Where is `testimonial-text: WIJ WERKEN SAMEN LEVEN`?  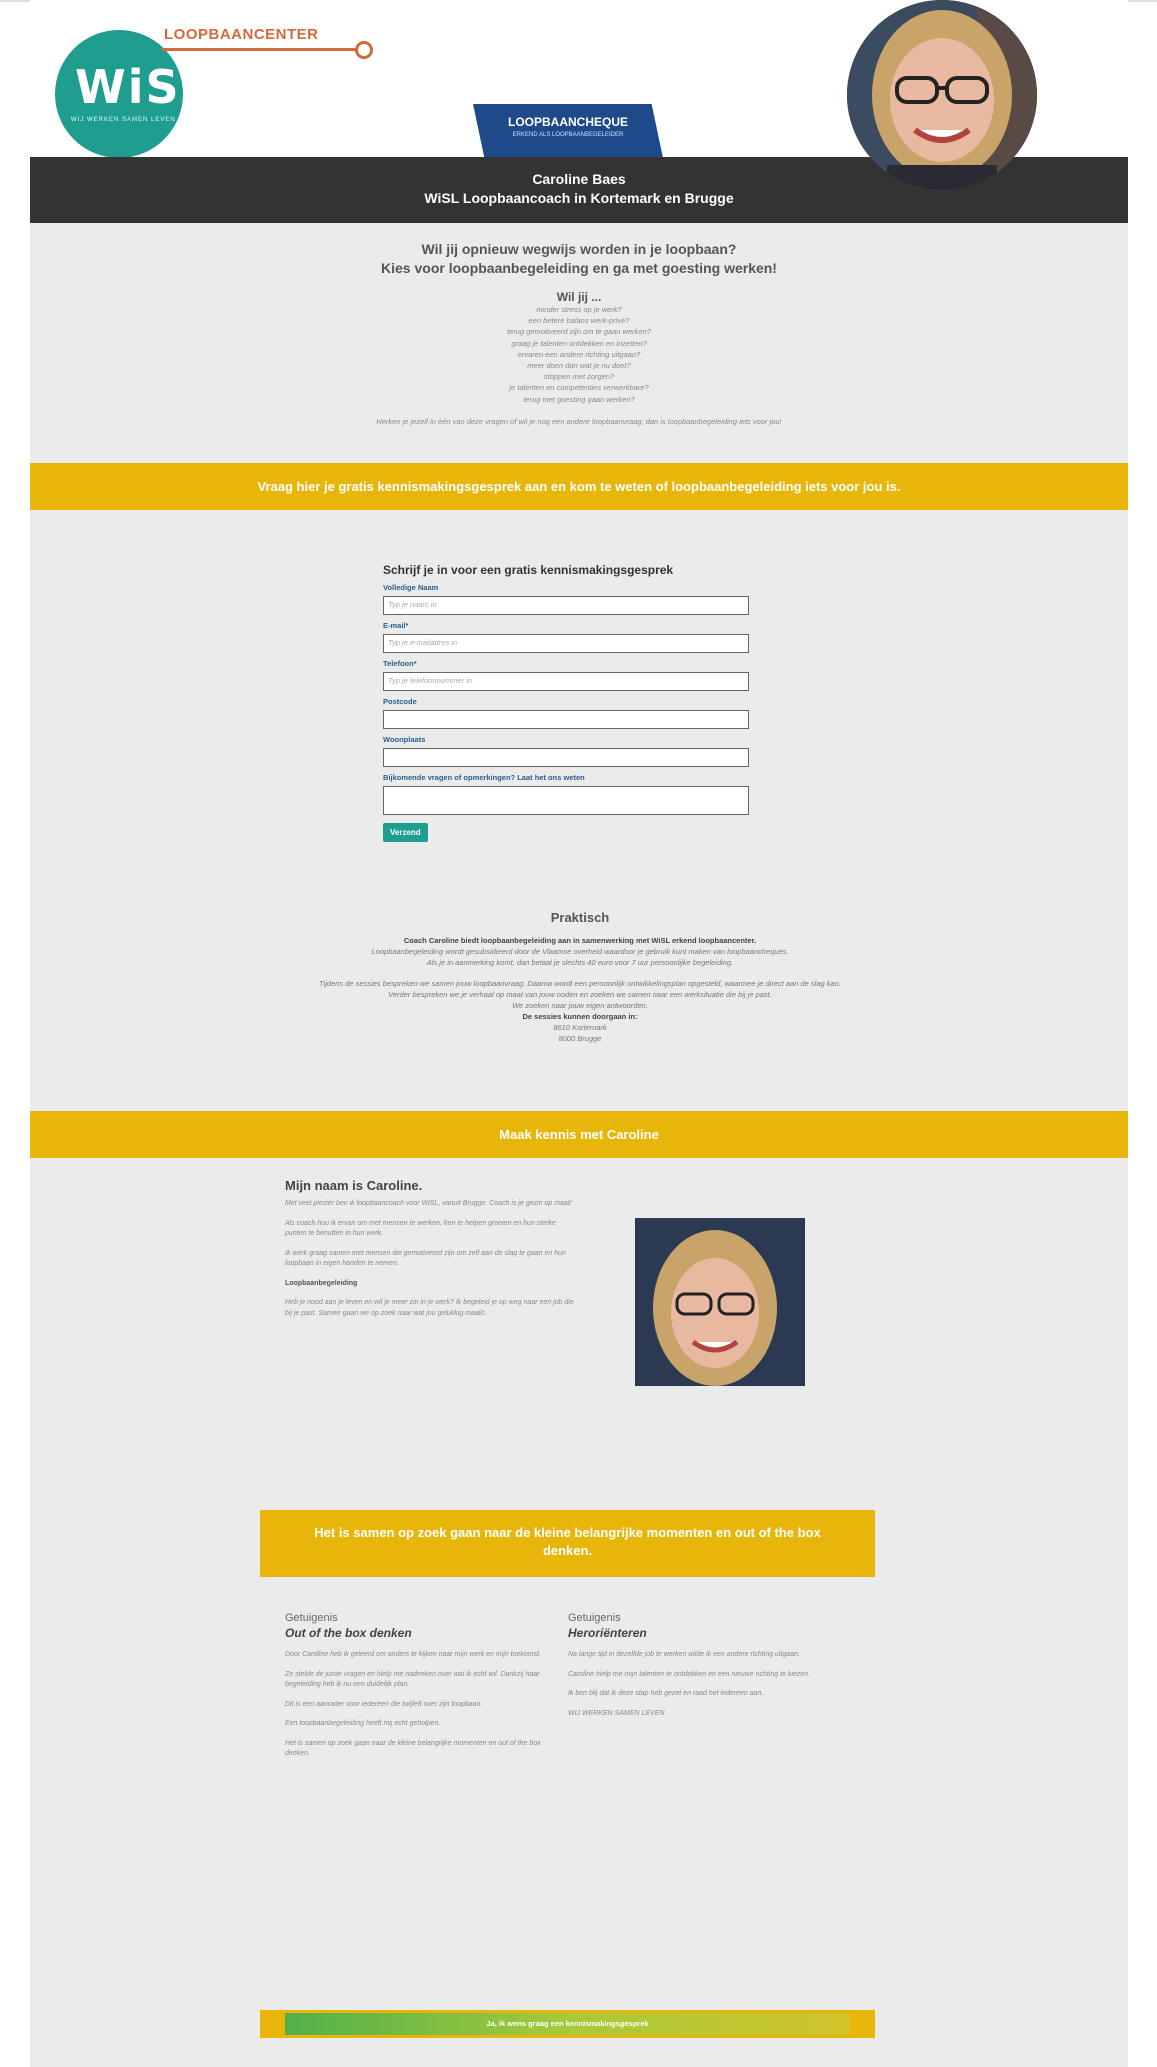
testimonial-text: WIJ WERKEN SAMEN LEVEN is located at coordinates (616, 1713).